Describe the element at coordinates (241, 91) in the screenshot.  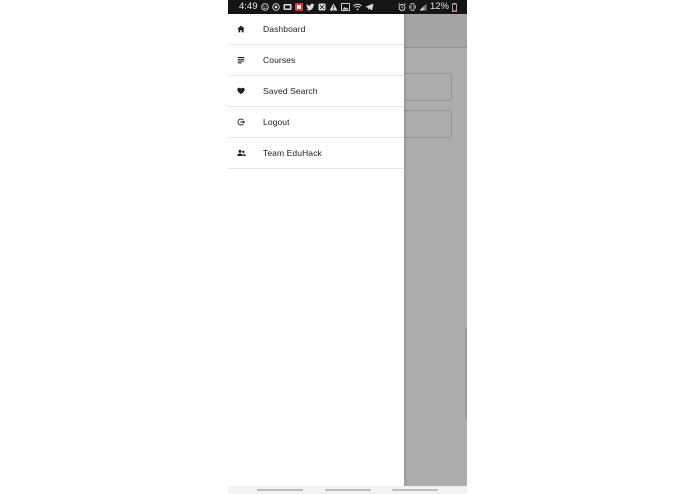
I see `heart-icon` at that location.